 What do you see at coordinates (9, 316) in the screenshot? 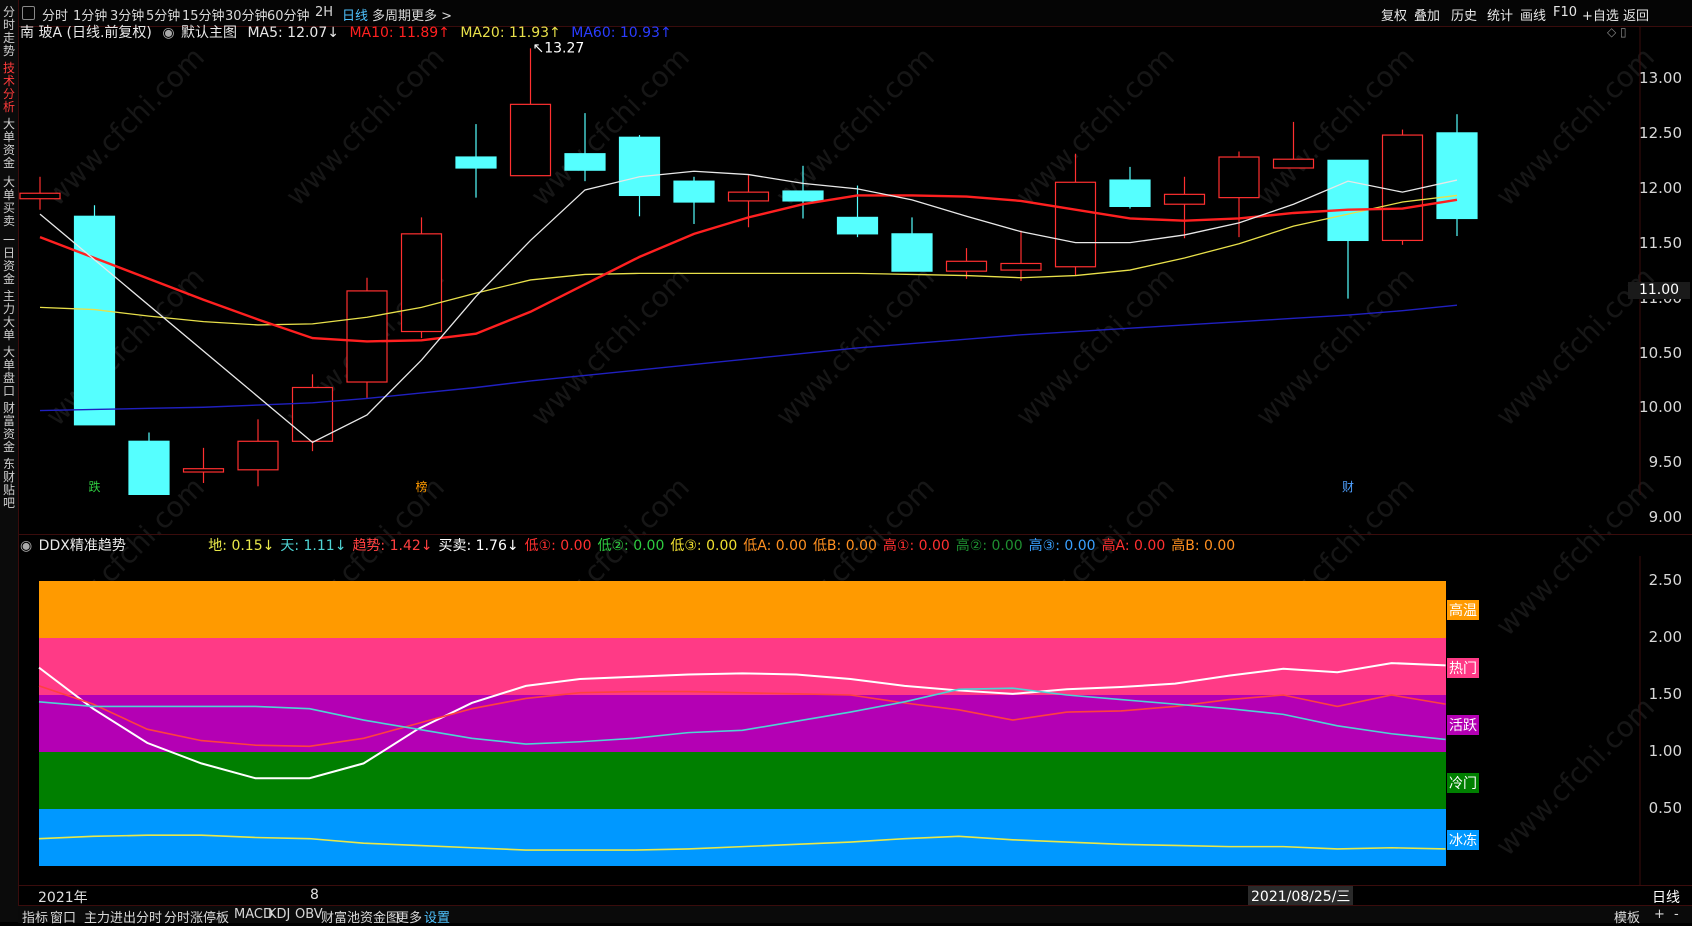
I see `sidebar-item-5: 主力大单` at bounding box center [9, 316].